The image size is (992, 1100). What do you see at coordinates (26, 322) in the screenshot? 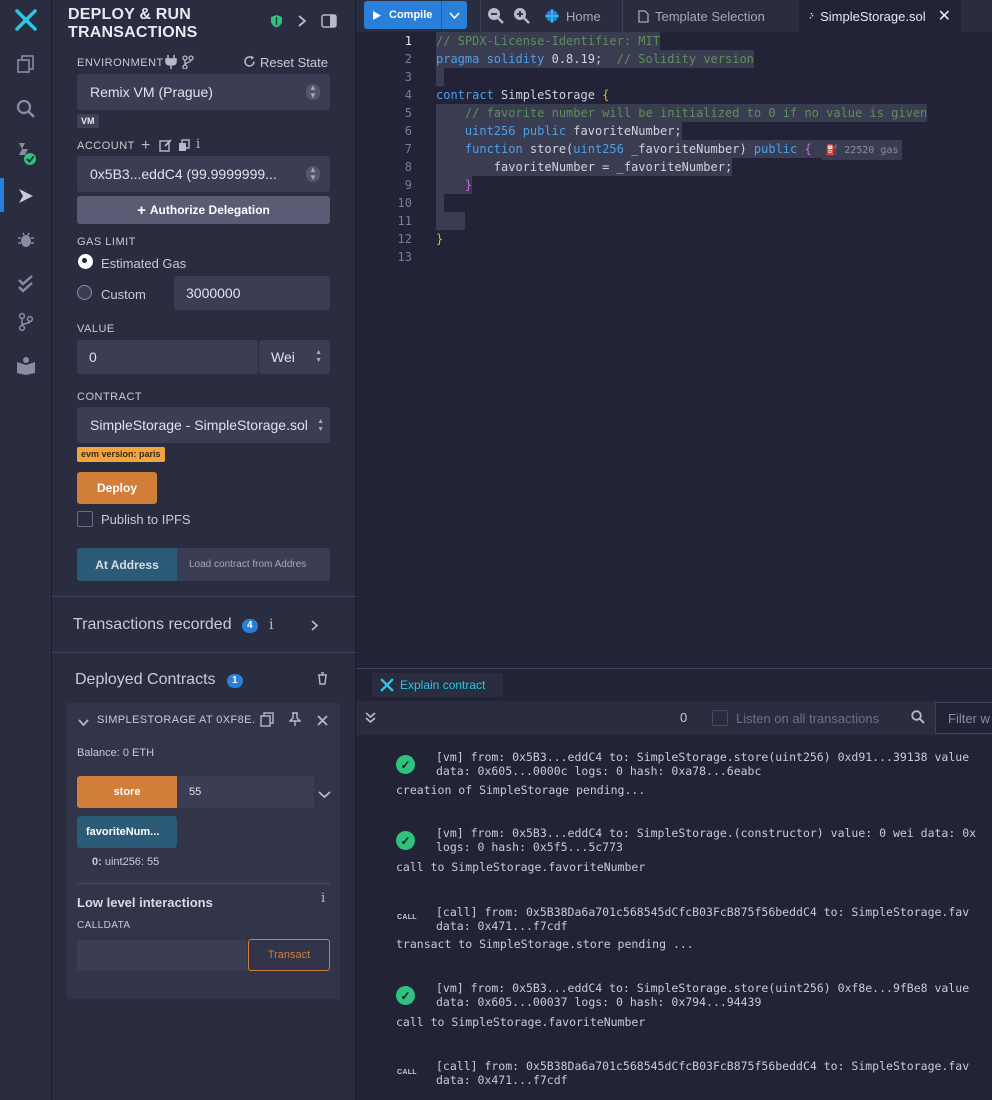
I see `git-icon` at bounding box center [26, 322].